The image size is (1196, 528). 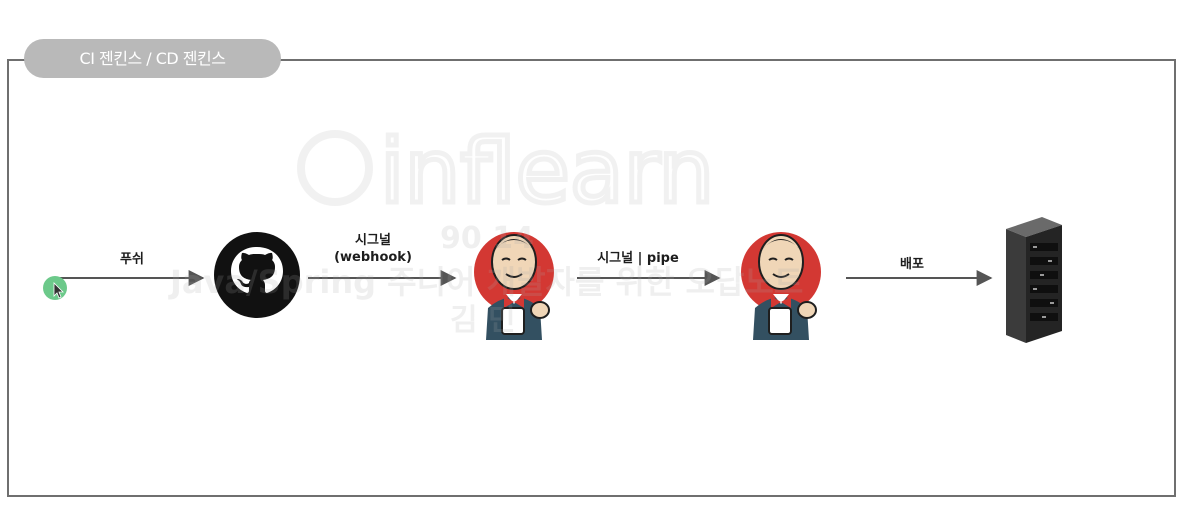 I want to click on watermark-brand: inflearn, so click(x=547, y=171).